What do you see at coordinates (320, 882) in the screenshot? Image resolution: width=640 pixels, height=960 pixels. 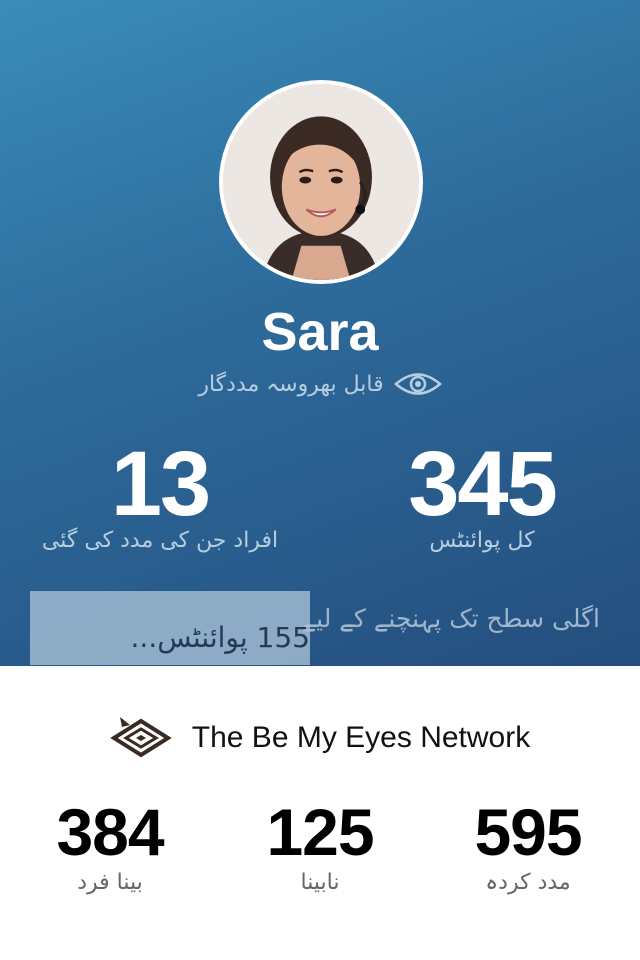 I see `network-blind-label: نابینا` at bounding box center [320, 882].